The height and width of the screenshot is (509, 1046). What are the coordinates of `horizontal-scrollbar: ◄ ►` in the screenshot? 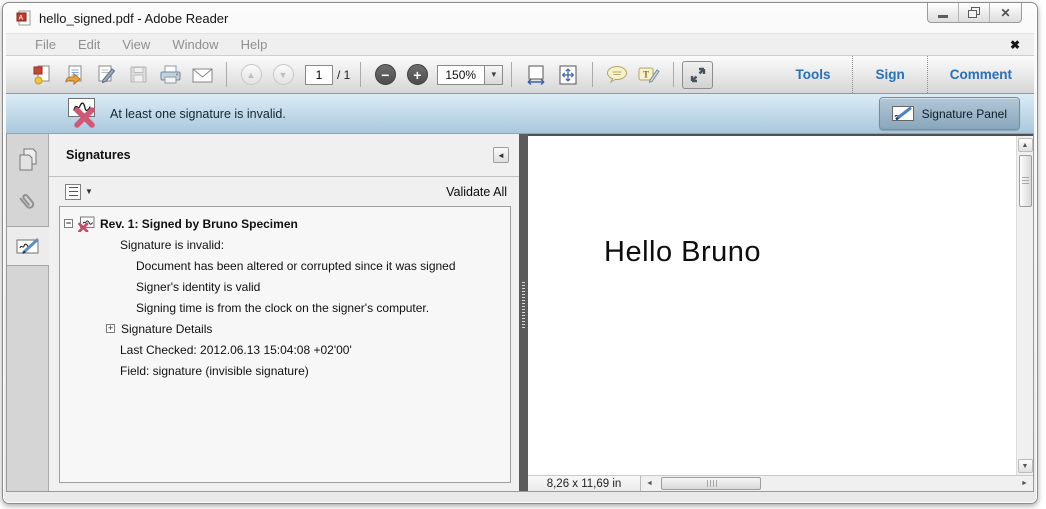 It's located at (837, 483).